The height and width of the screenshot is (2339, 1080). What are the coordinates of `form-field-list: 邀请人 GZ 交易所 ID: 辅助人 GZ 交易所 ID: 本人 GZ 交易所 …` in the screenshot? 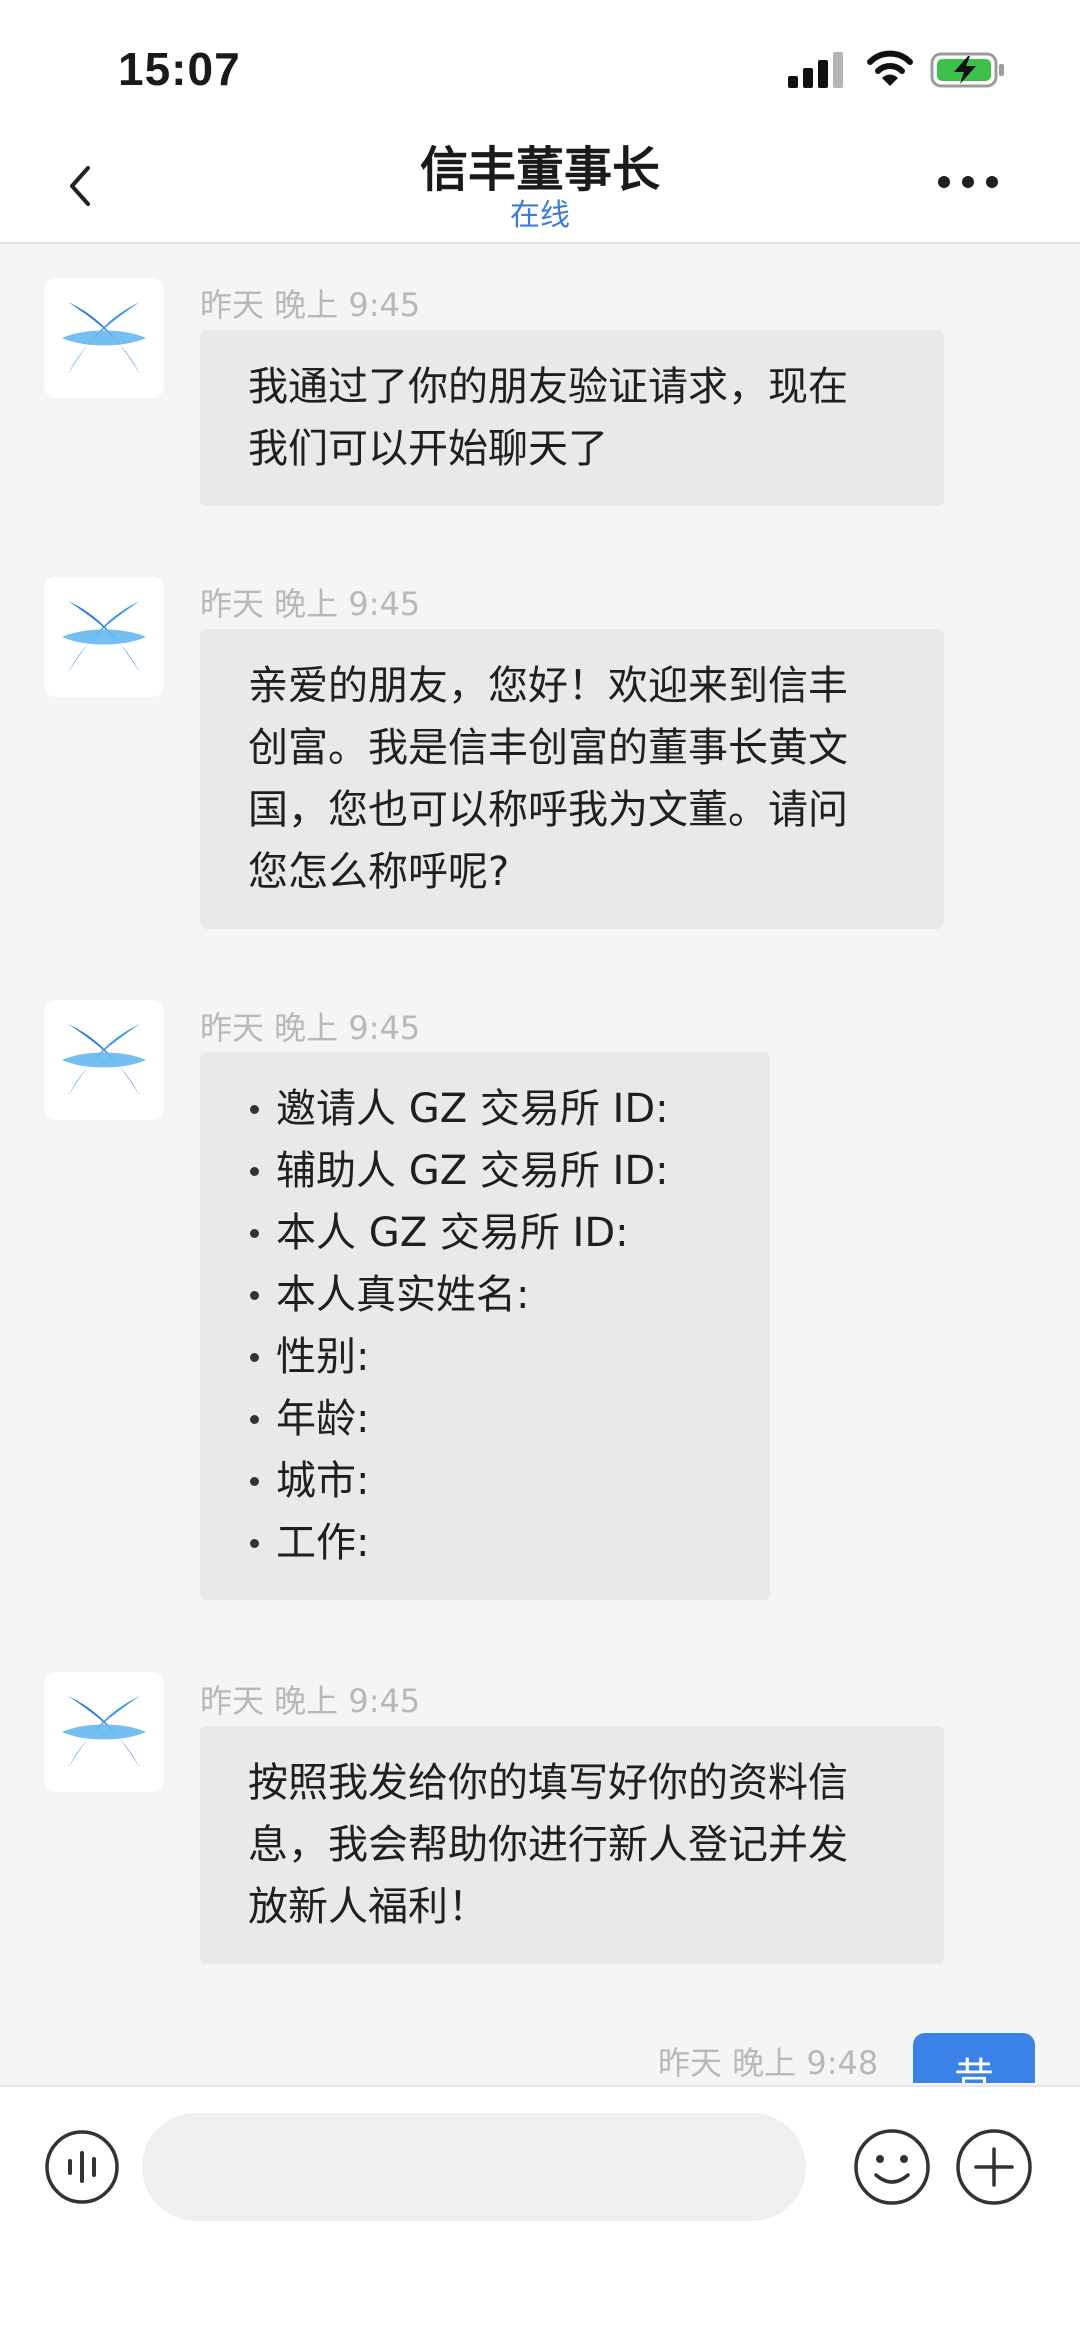 It's located at (485, 1326).